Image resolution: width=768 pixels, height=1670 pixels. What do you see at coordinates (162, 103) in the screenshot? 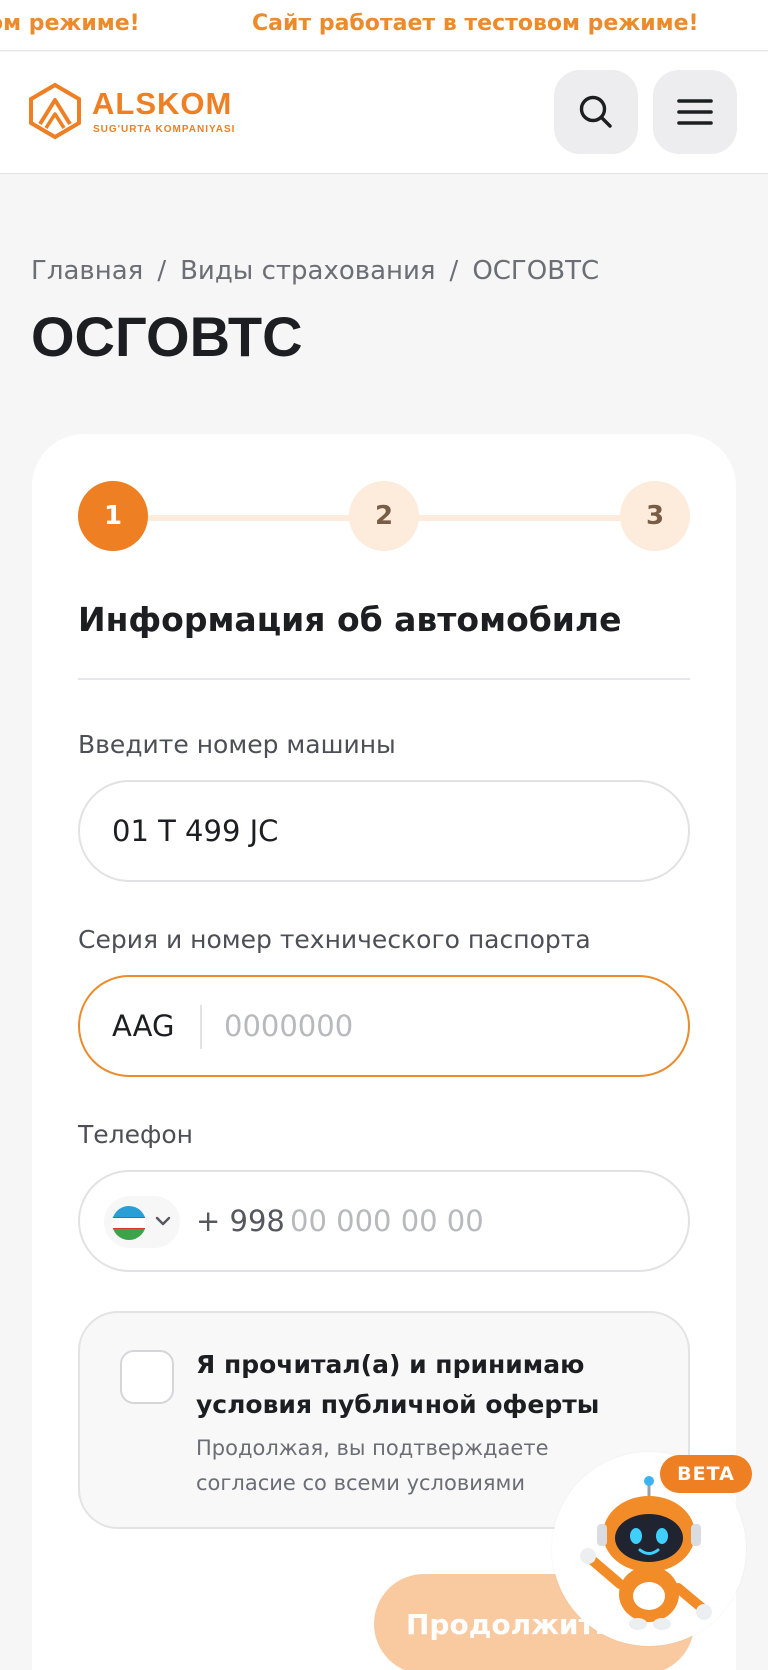
I see `logo-name: ALSKOM` at bounding box center [162, 103].